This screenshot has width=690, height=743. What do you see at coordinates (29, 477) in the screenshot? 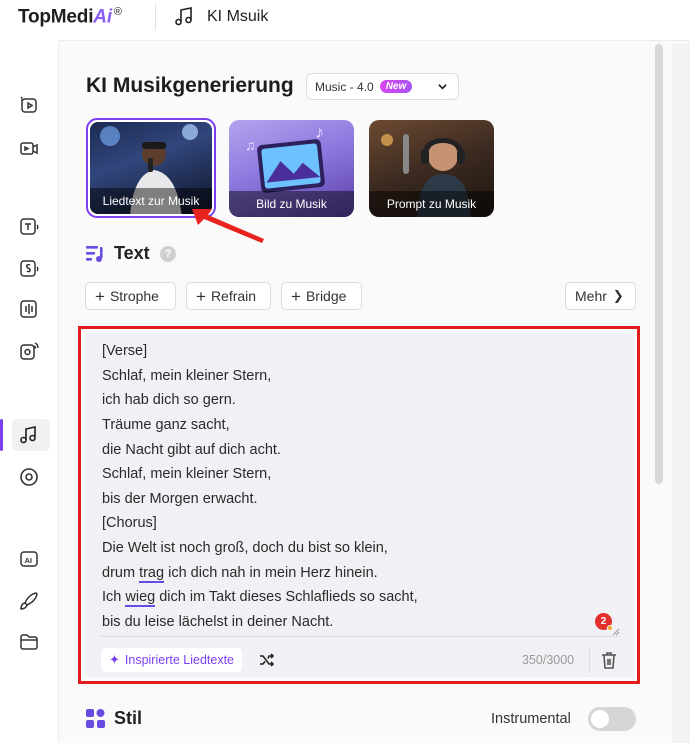
I see `disc-icon` at bounding box center [29, 477].